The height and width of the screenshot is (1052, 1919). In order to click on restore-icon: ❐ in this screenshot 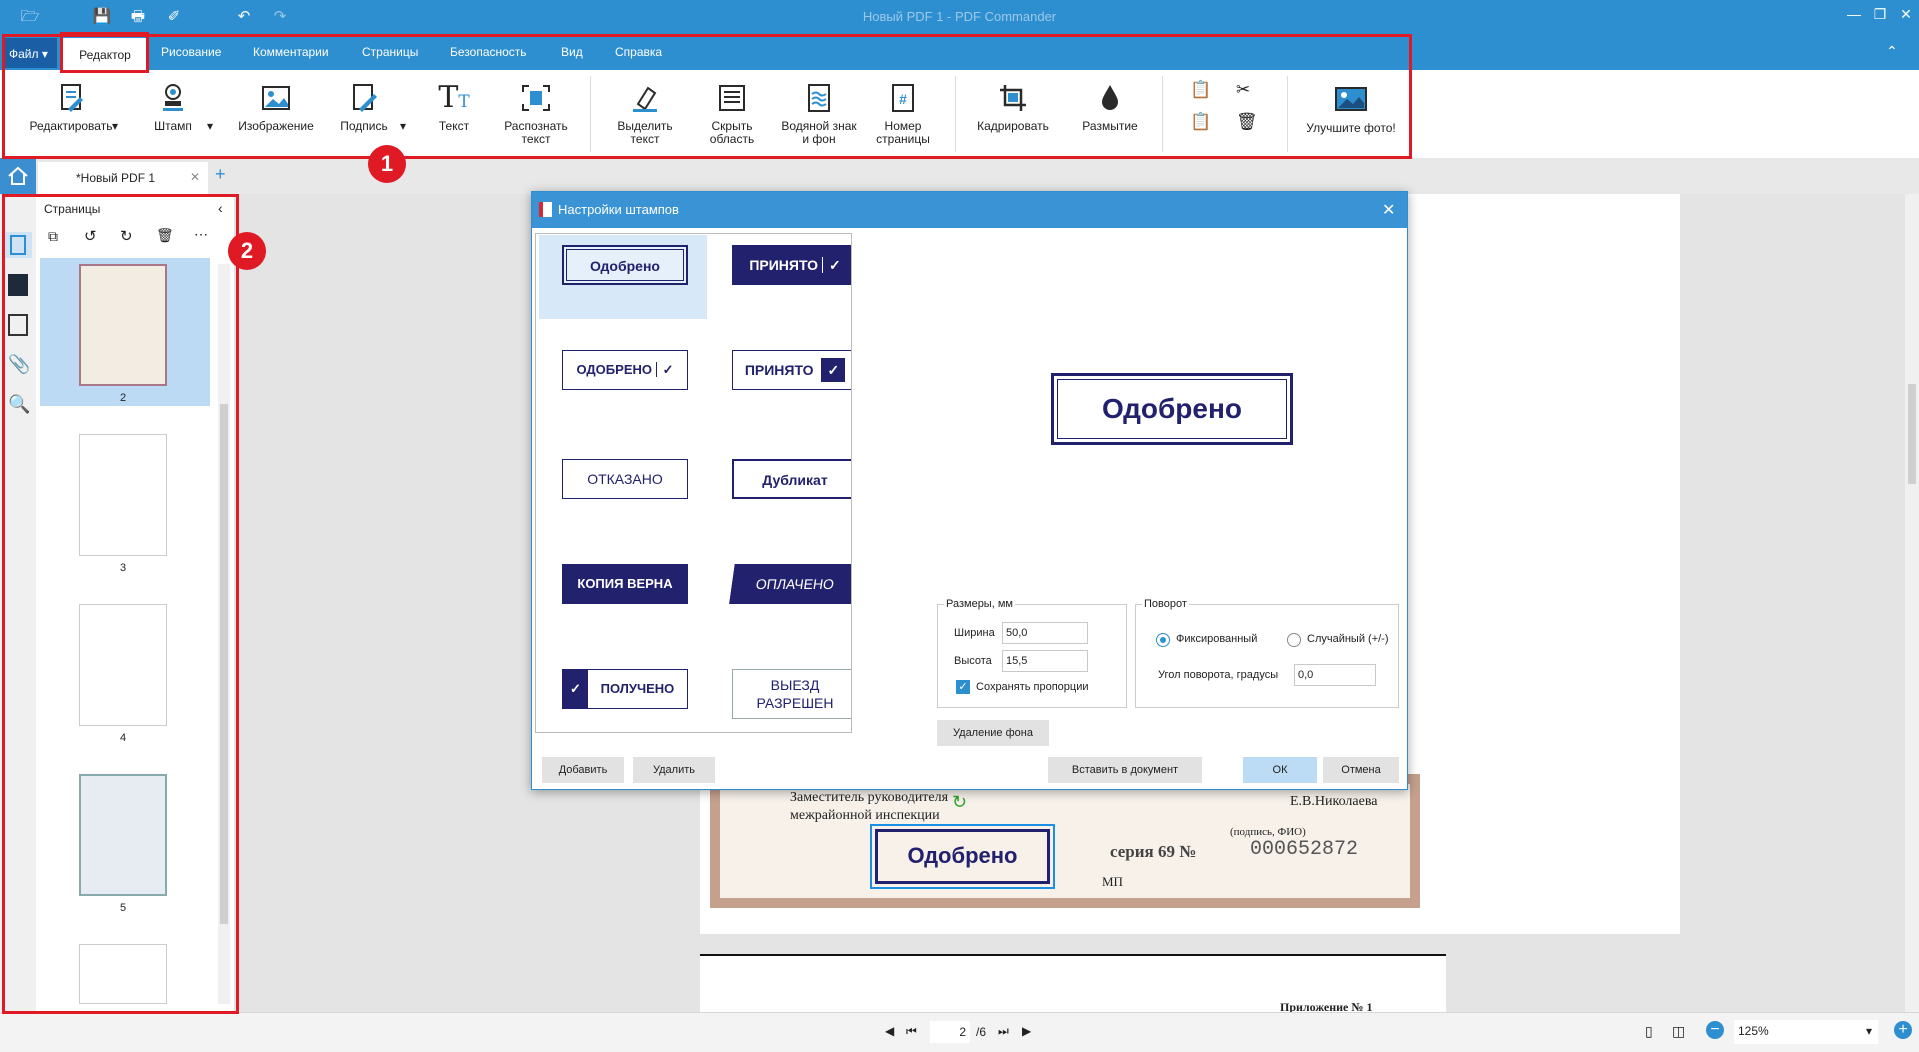, I will do `click(1880, 14)`.